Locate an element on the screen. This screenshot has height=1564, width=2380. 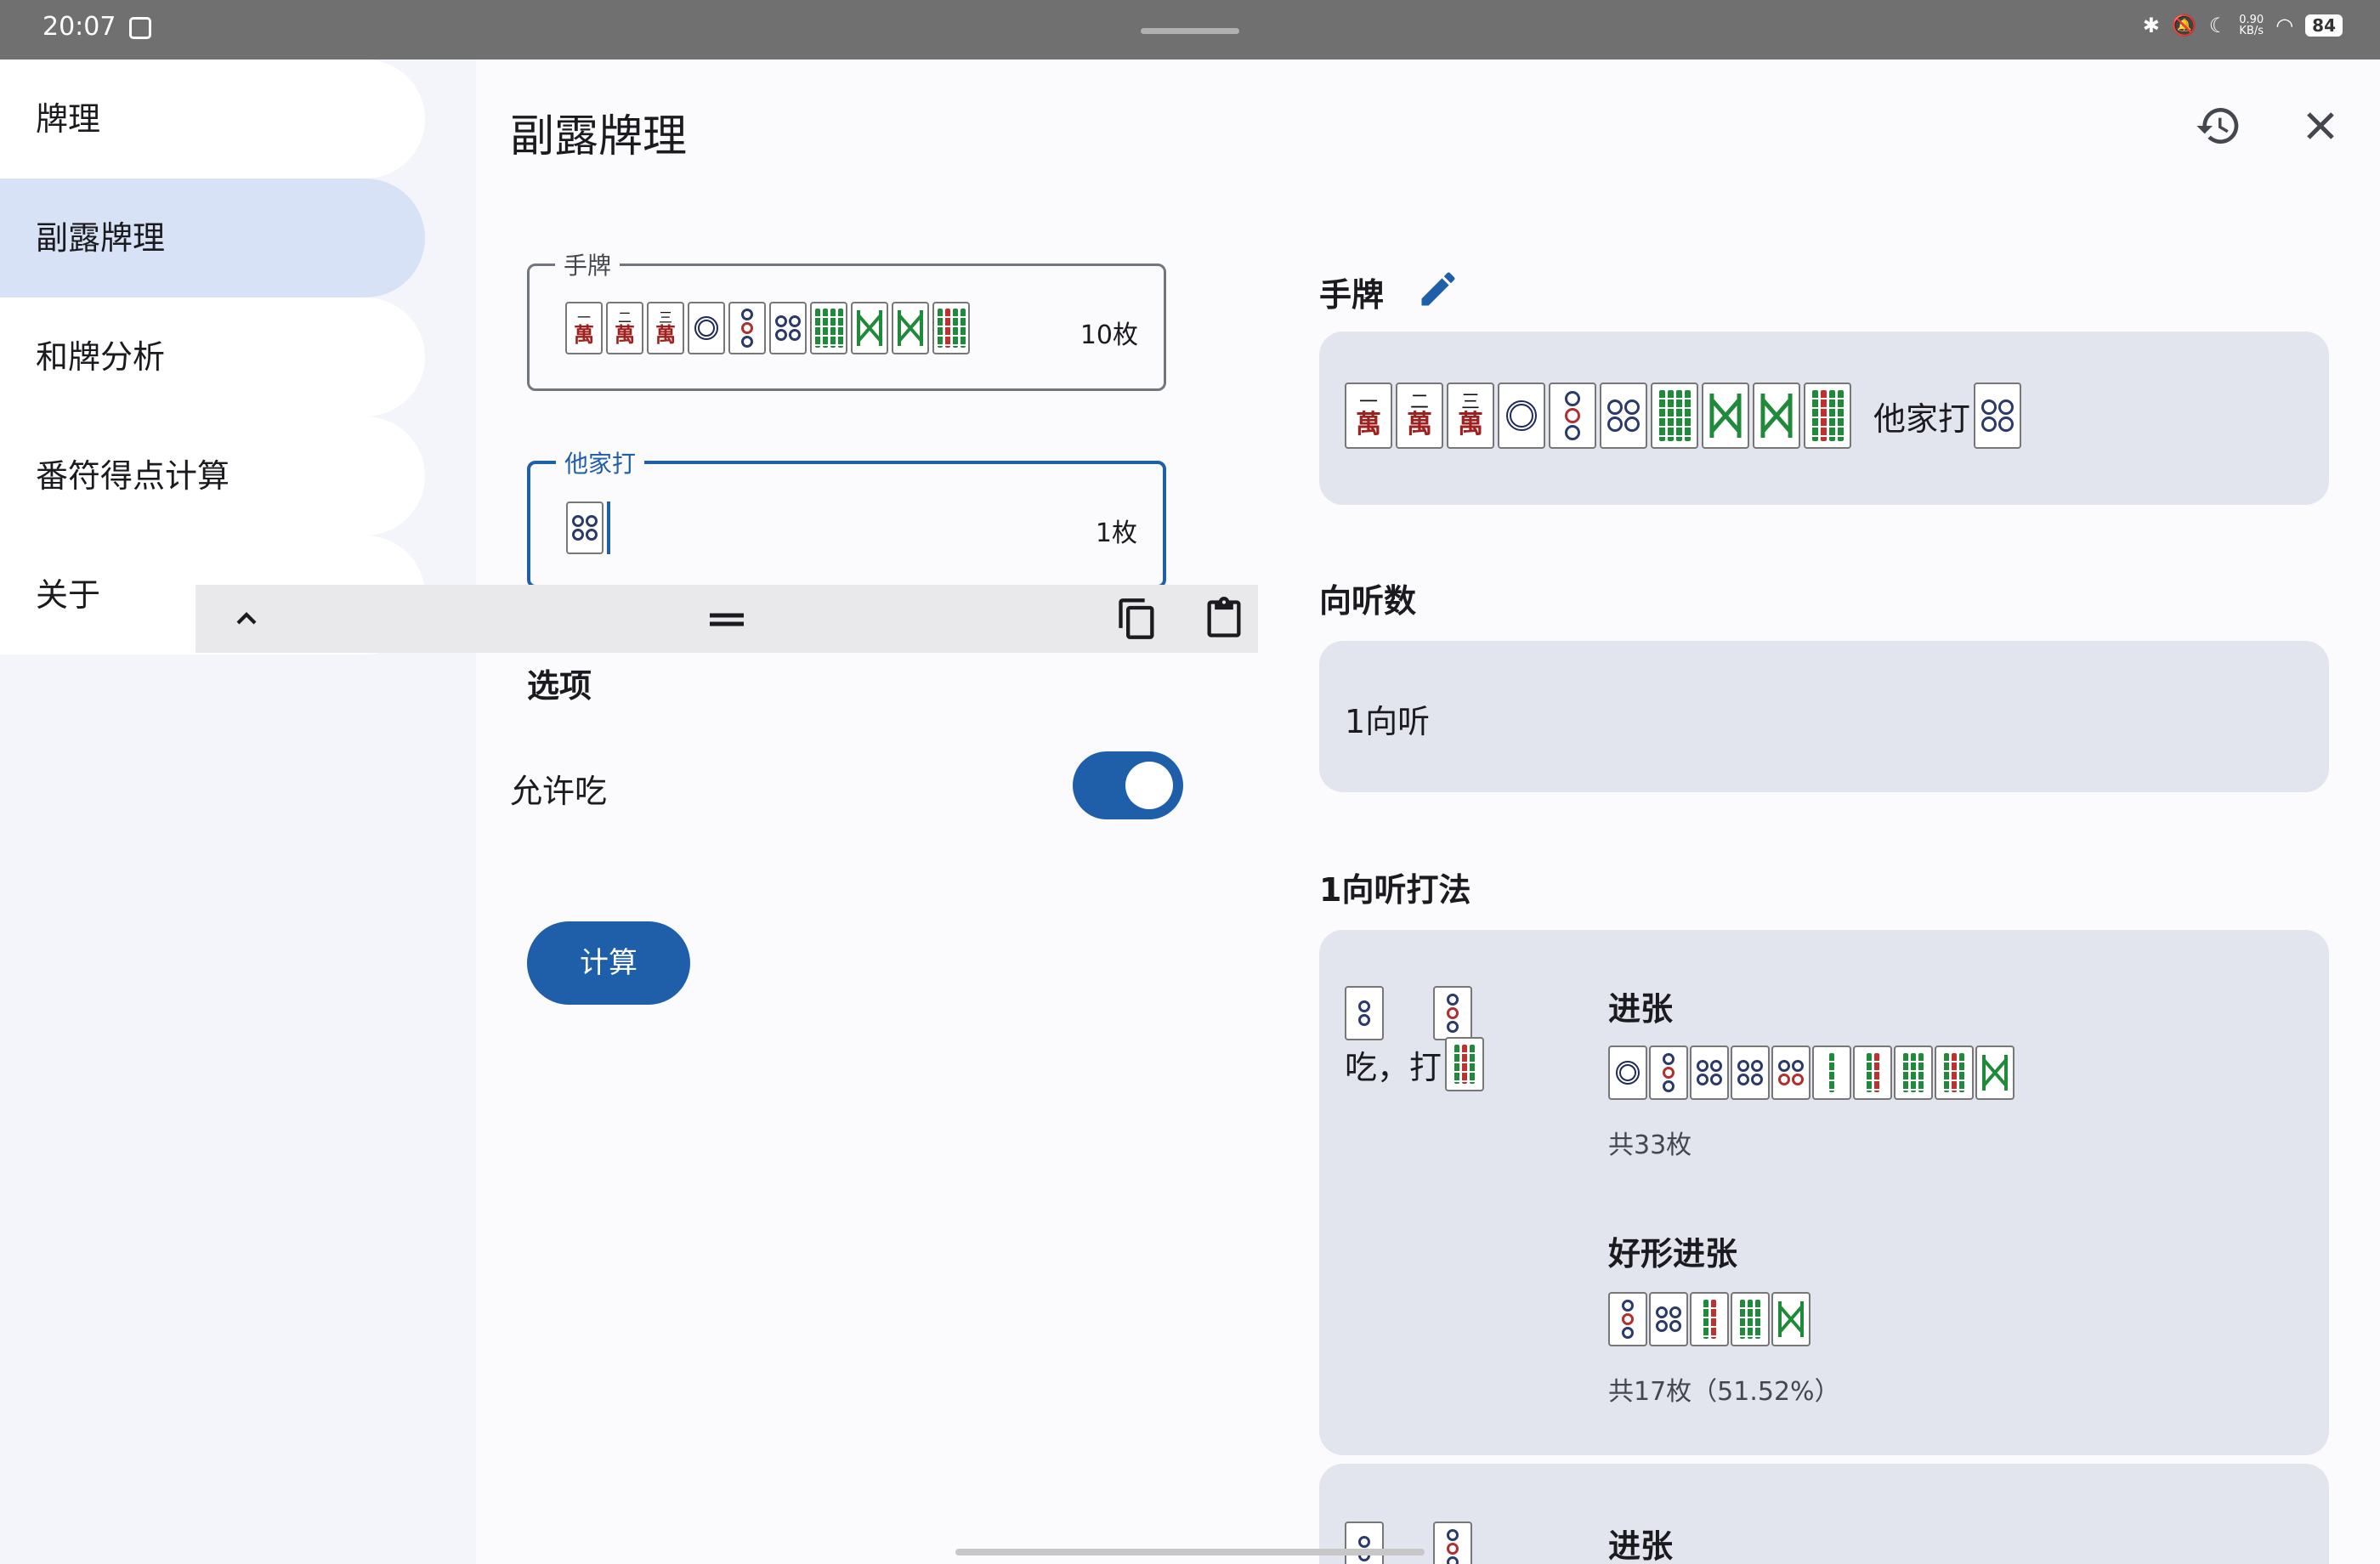
drag-handle-icon is located at coordinates (727, 619).